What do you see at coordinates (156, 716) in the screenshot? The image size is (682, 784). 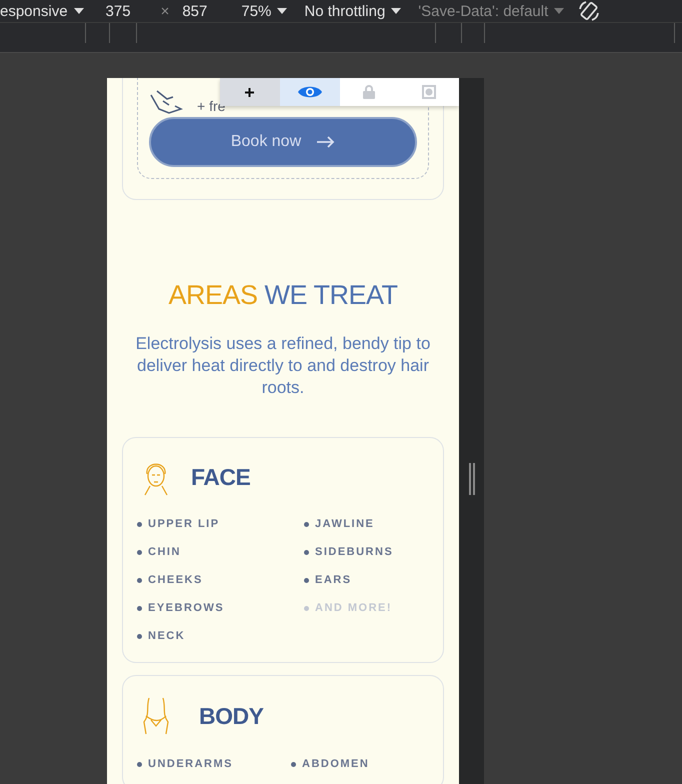 I see `torso-outline-icon` at bounding box center [156, 716].